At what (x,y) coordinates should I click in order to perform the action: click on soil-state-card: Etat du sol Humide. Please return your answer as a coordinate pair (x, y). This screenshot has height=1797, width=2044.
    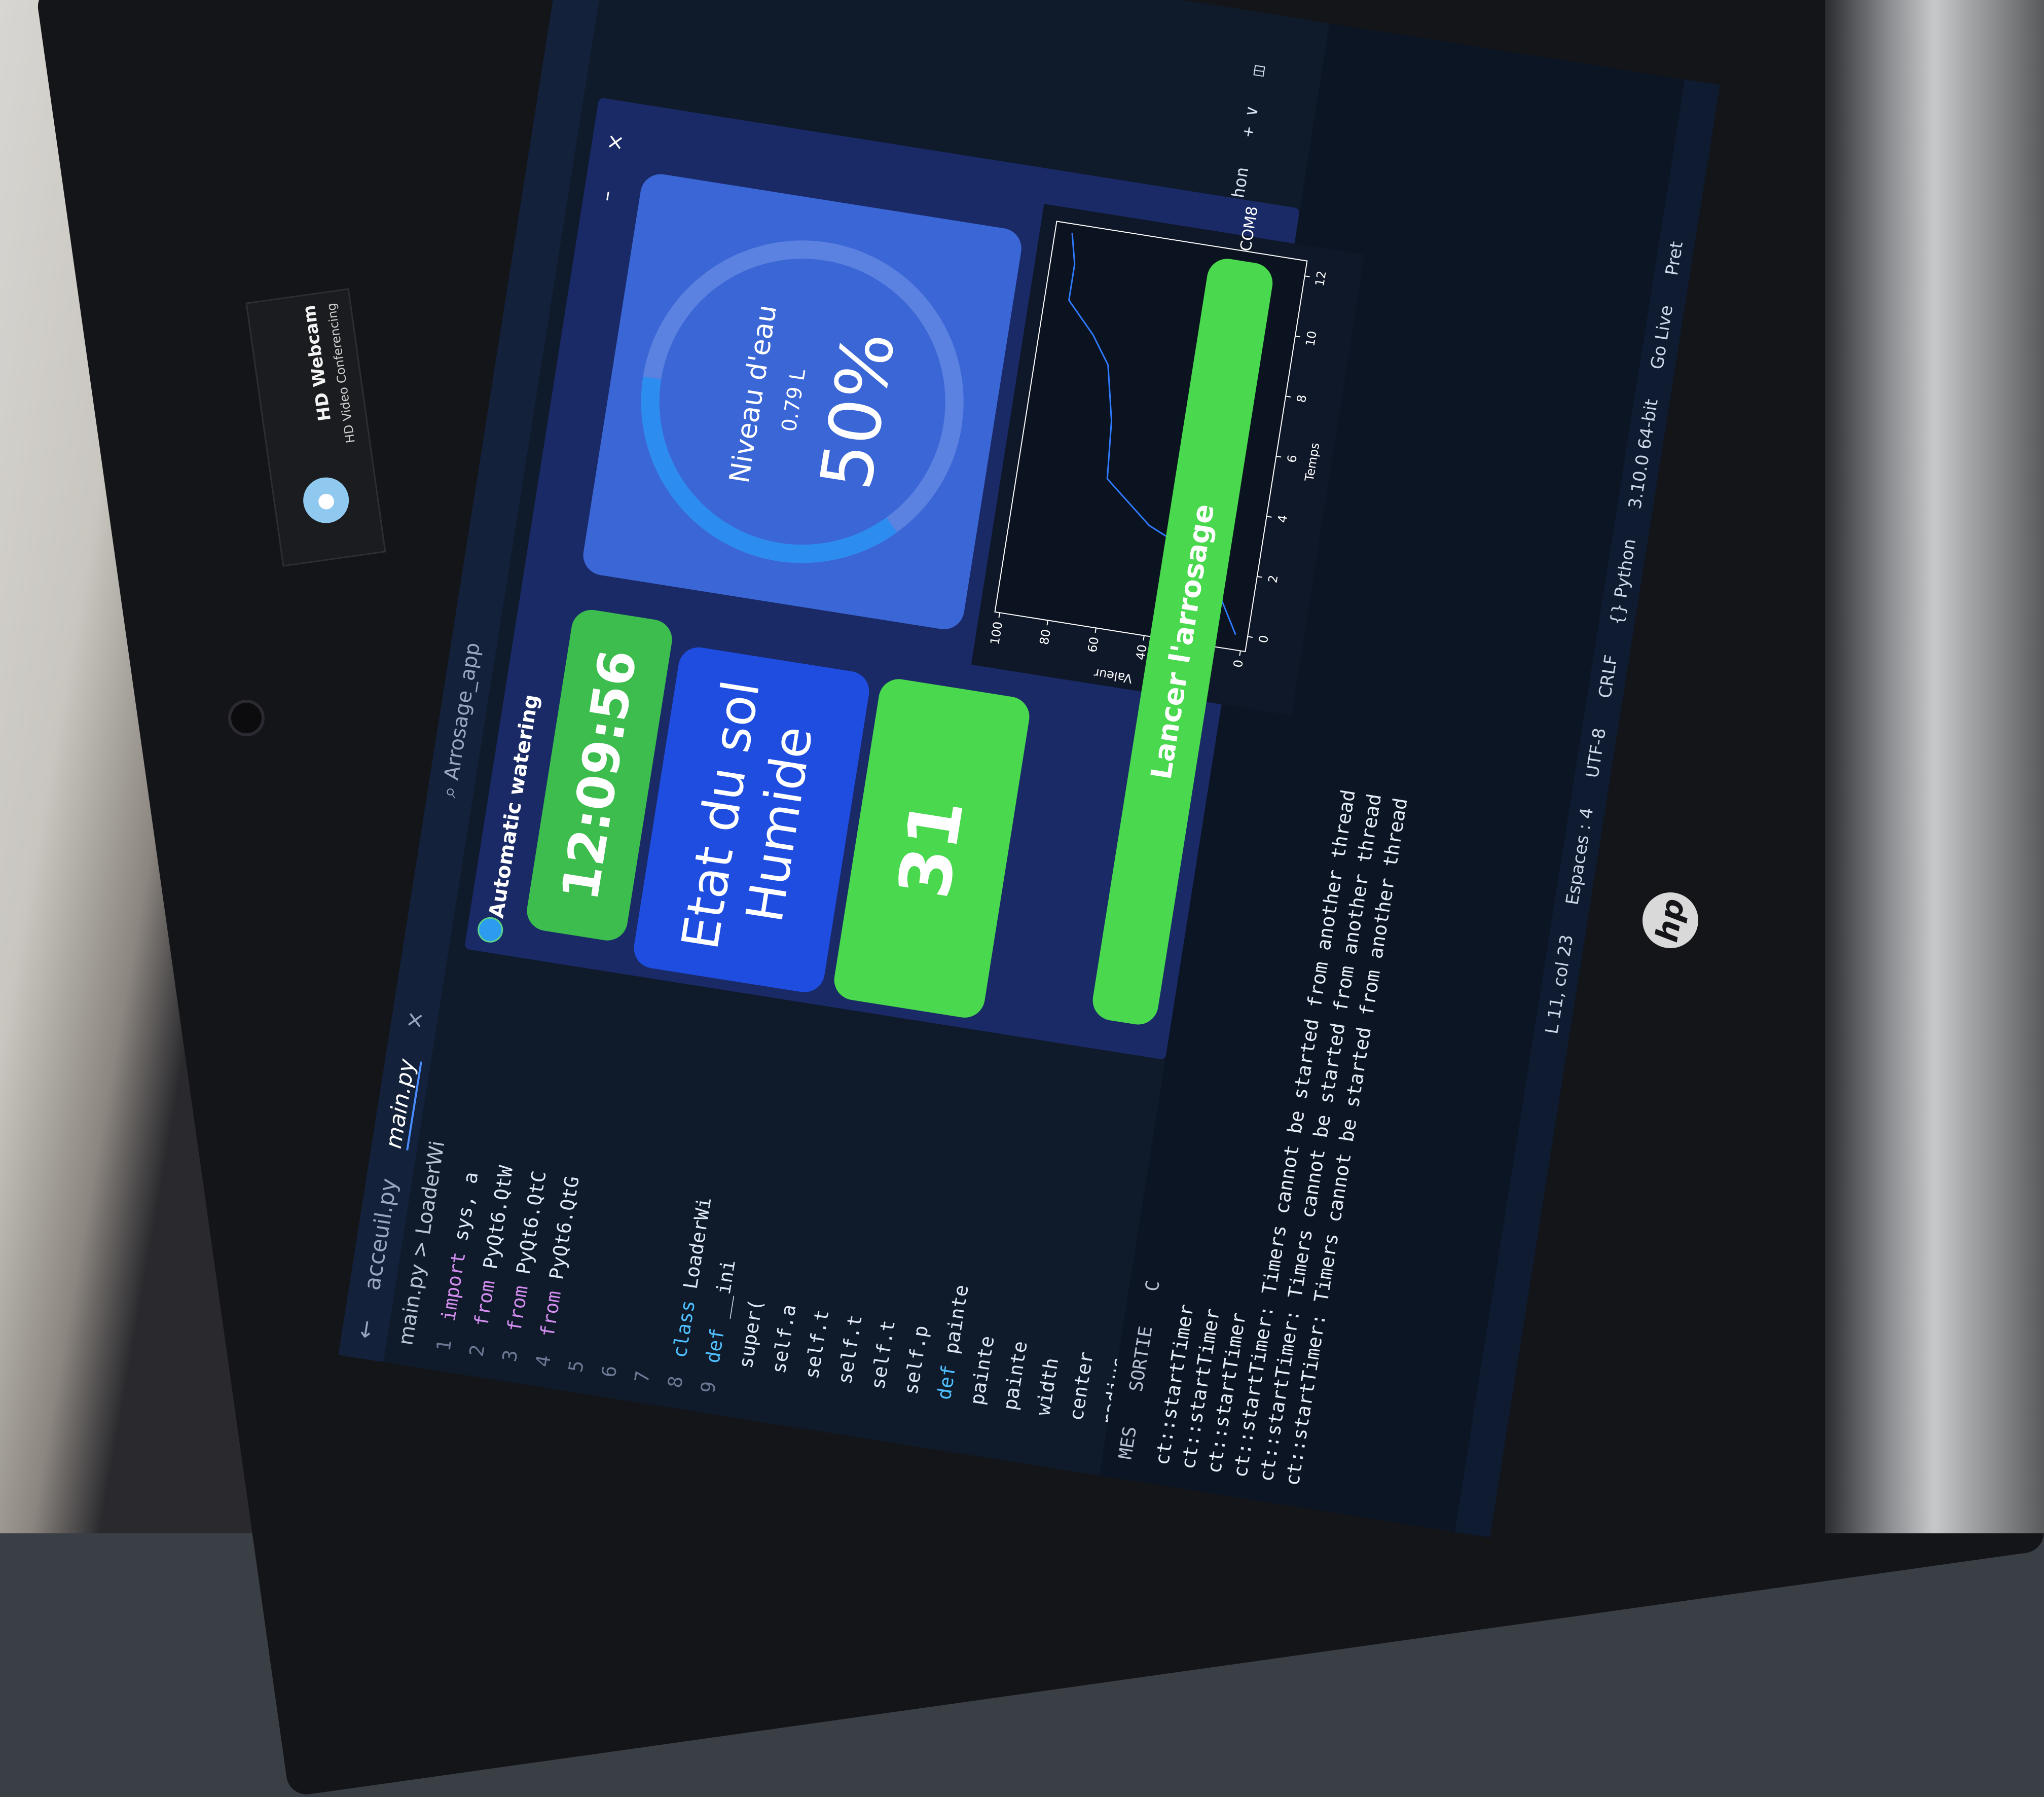
    Looking at the image, I should click on (751, 819).